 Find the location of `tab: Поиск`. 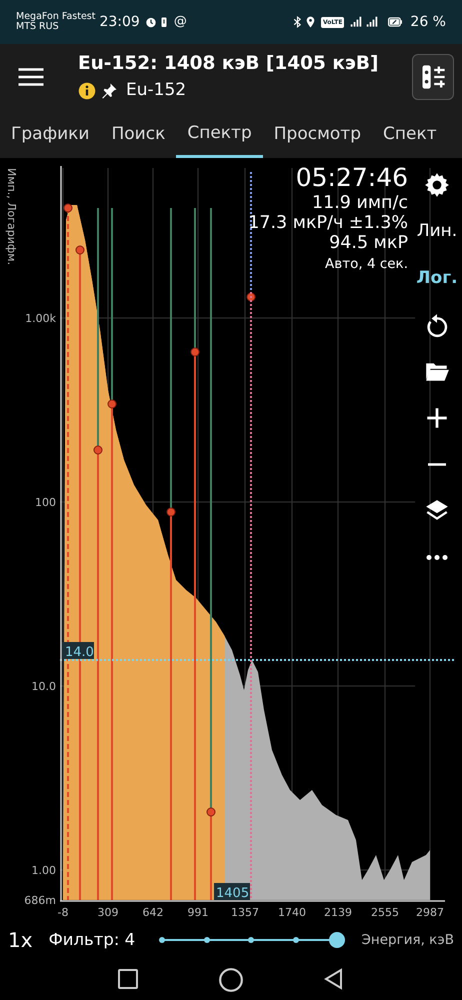

tab: Поиск is located at coordinates (138, 135).